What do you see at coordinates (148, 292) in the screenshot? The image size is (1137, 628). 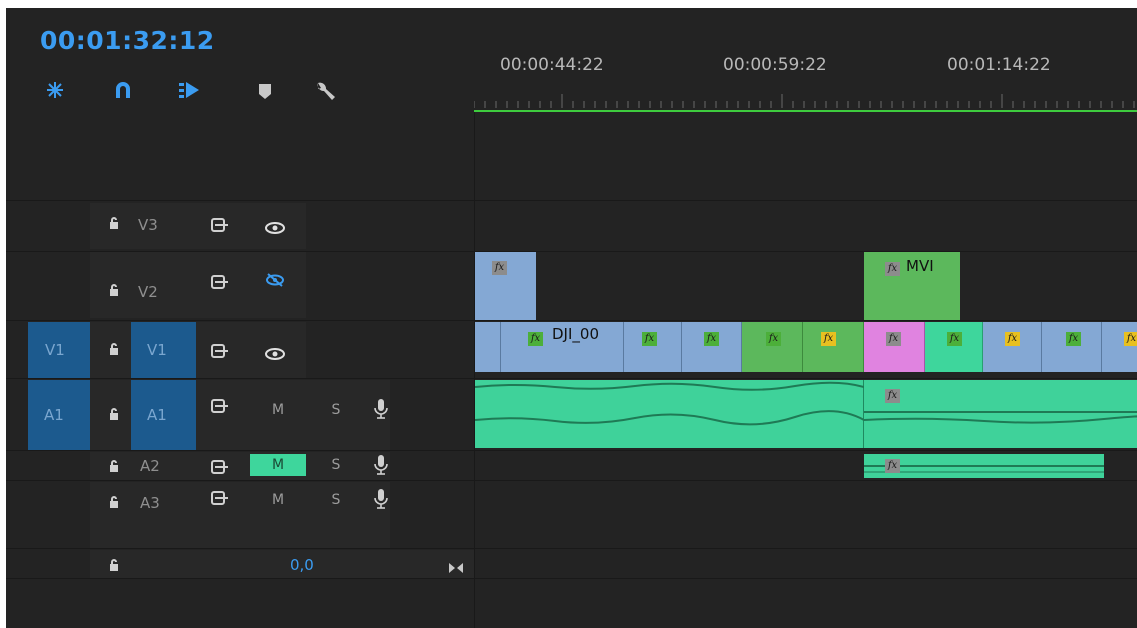 I see `track-name-v2: V2` at bounding box center [148, 292].